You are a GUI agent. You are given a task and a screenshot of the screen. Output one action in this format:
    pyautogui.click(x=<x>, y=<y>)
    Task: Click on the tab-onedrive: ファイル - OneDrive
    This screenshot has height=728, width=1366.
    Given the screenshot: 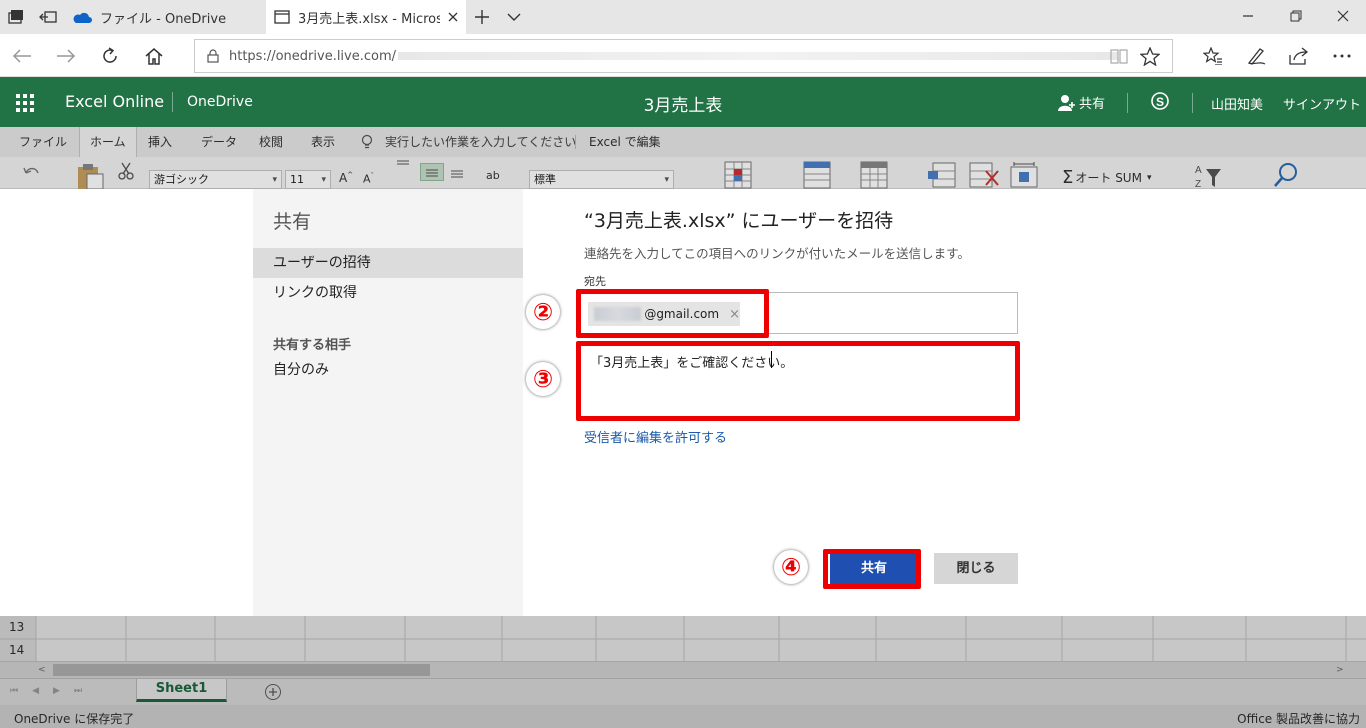 What is the action you would take?
    pyautogui.click(x=165, y=17)
    